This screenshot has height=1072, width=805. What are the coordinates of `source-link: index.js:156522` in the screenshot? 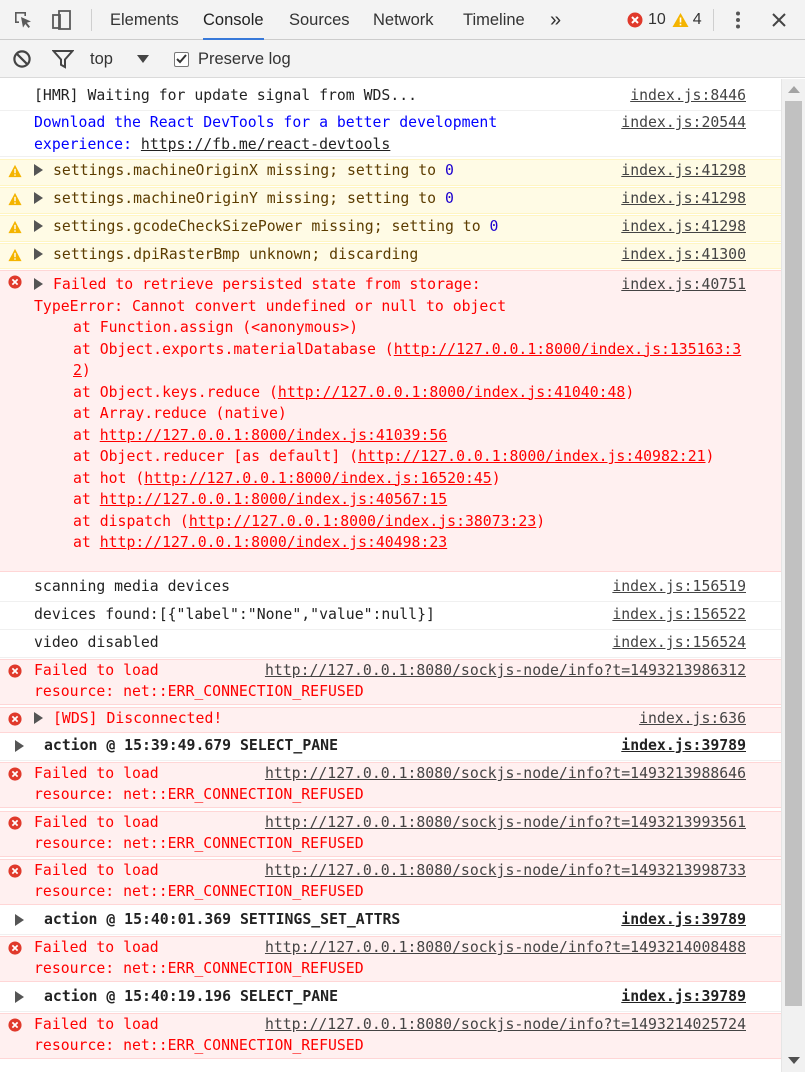 It's located at (679, 615).